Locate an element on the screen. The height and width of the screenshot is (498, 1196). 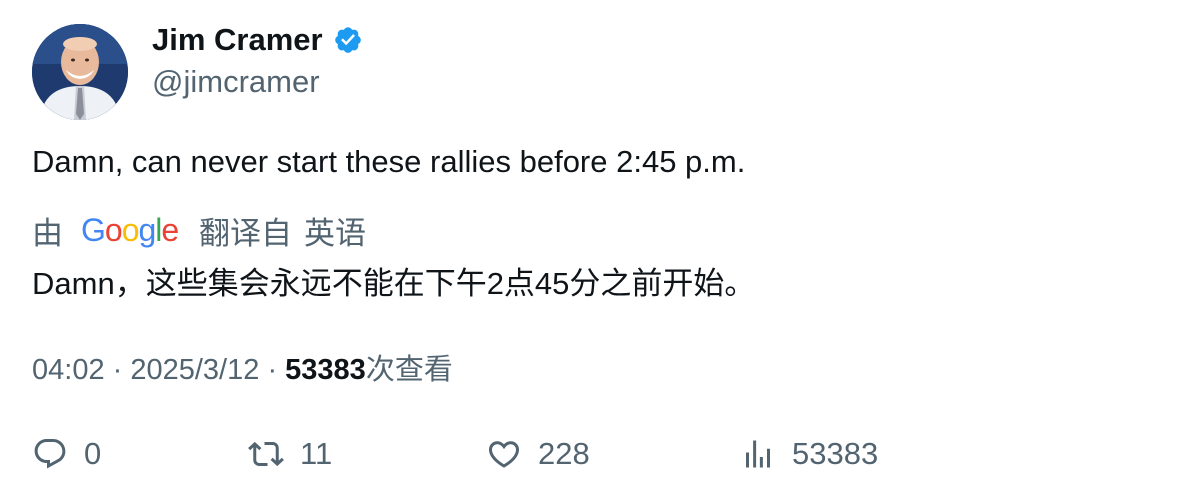
like-button: 228 is located at coordinates (538, 454).